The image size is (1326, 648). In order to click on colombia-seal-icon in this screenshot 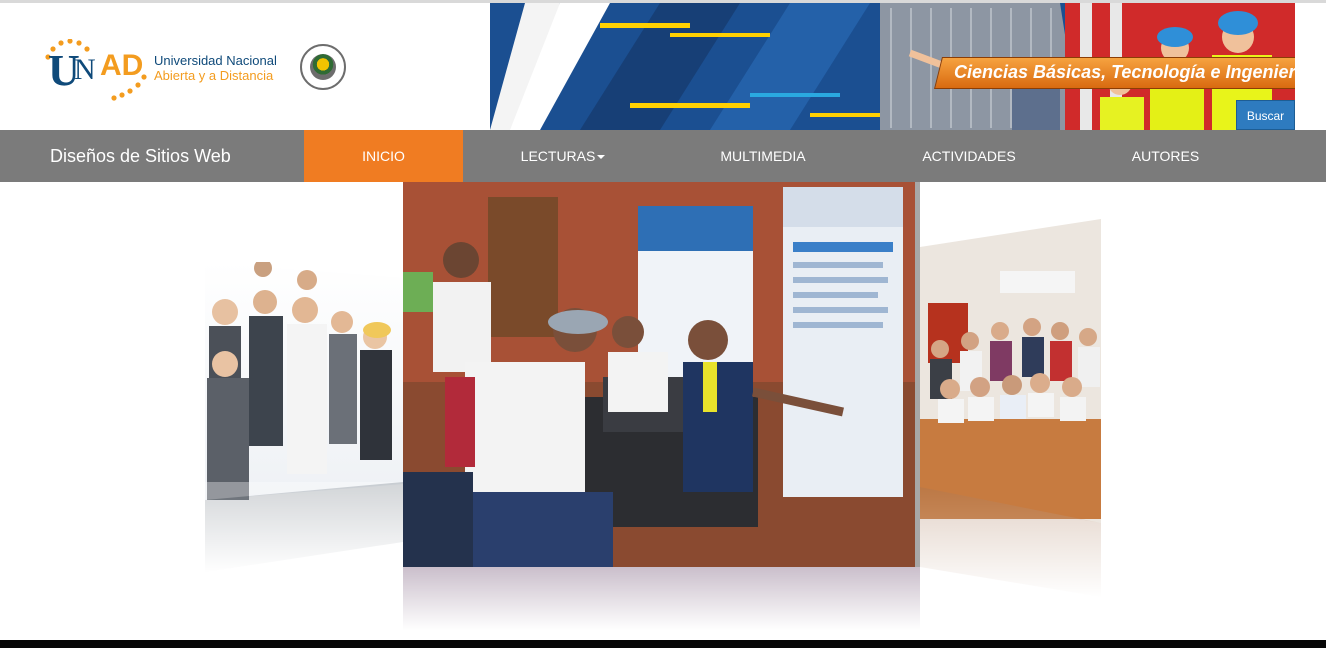, I will do `click(323, 67)`.